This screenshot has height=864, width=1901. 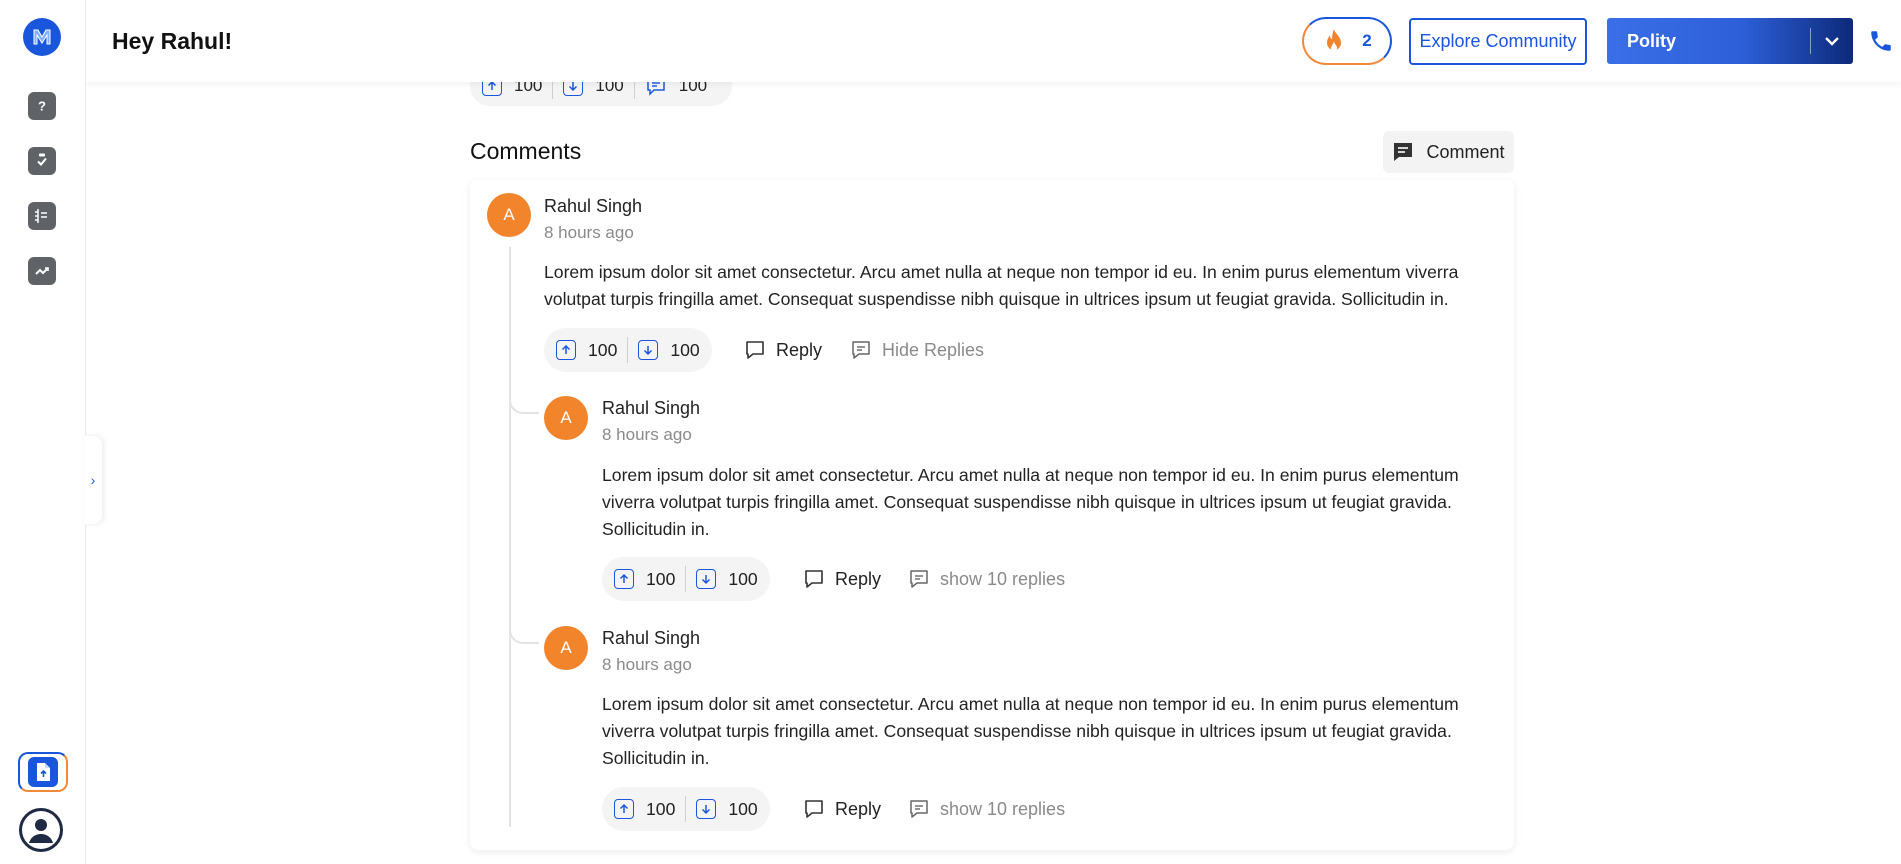 I want to click on upload-document-button, so click(x=43, y=772).